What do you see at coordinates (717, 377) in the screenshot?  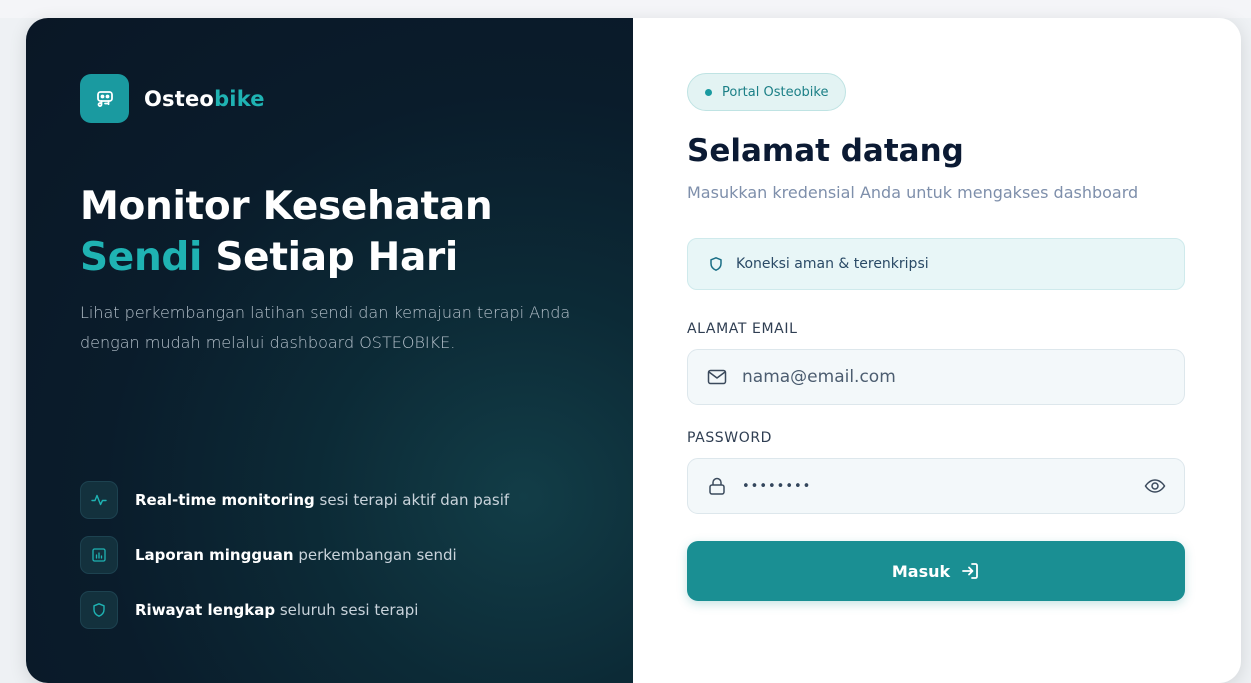 I see `mail-icon` at bounding box center [717, 377].